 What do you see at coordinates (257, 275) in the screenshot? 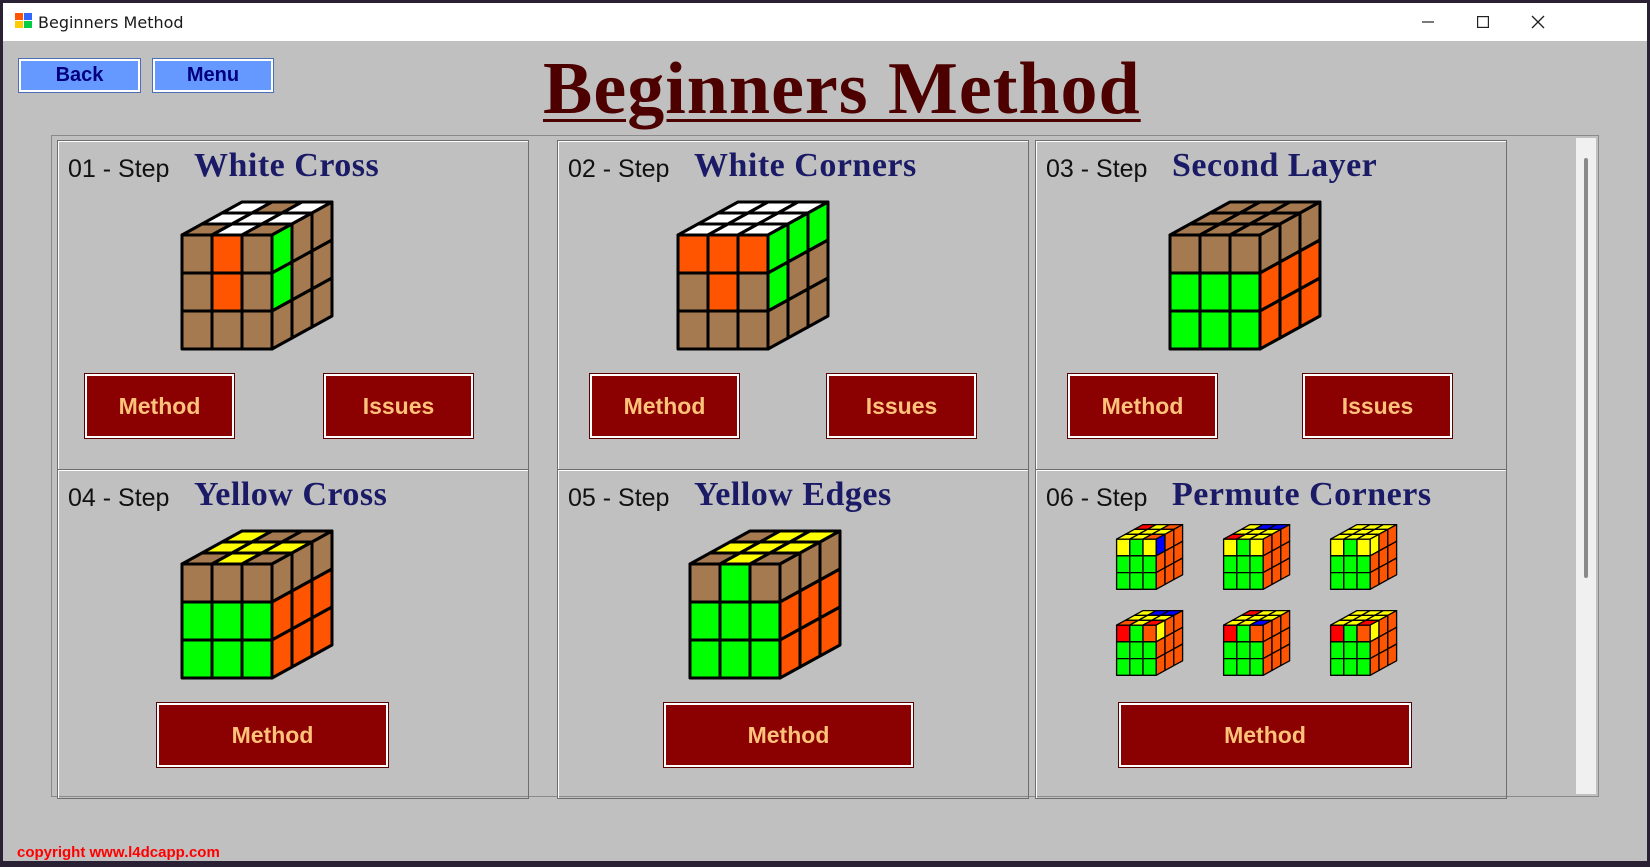
I see `cube-image-white-cross` at bounding box center [257, 275].